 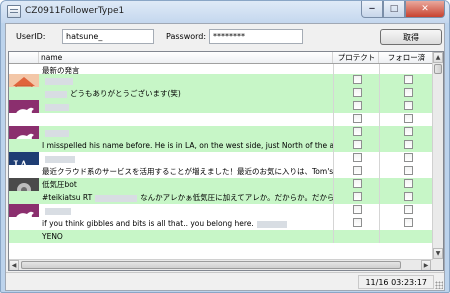 I want to click on title-bar: CZ0911FollowerType1 ‒ □ ✕, so click(x=225, y=12).